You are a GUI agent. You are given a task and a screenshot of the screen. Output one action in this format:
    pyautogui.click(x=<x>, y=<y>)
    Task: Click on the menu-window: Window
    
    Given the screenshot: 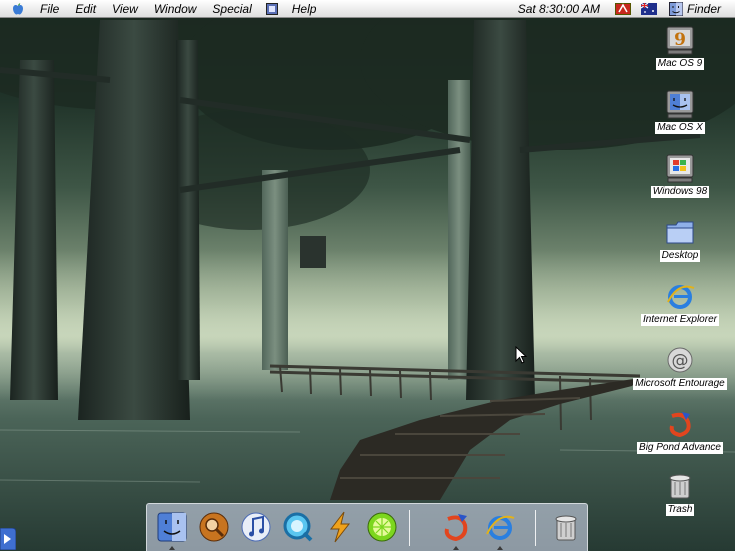 What is the action you would take?
    pyautogui.click(x=175, y=9)
    